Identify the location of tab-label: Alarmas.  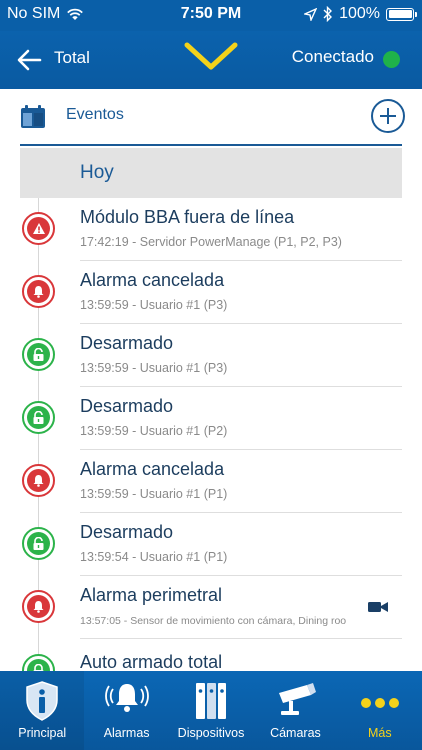
(126, 733).